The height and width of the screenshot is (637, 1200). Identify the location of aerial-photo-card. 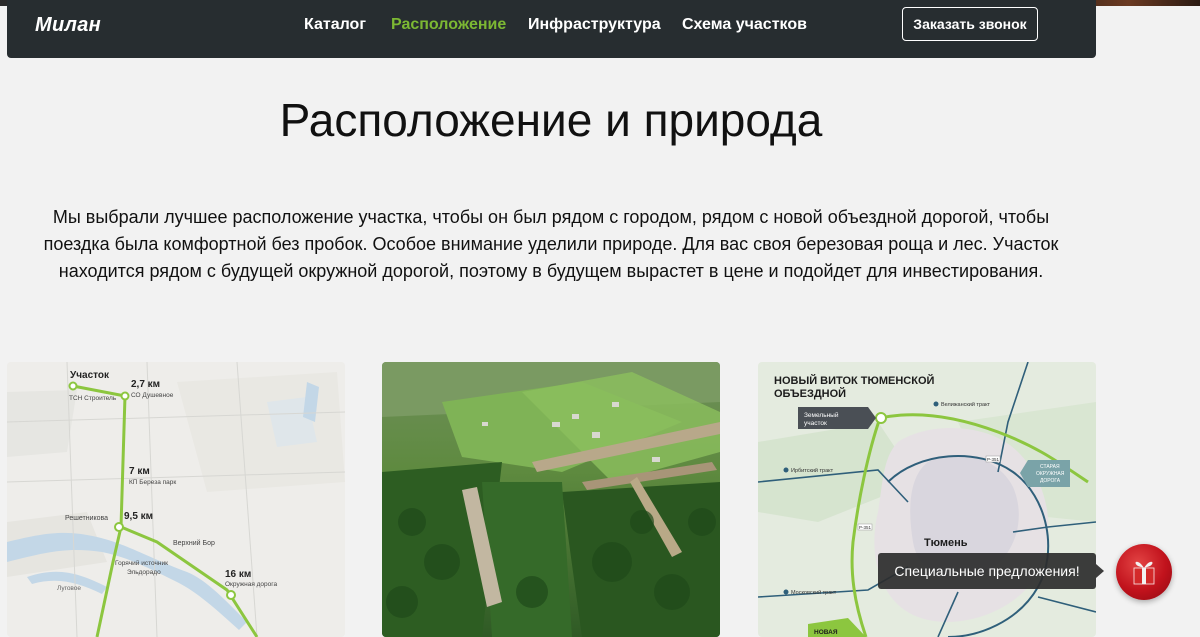
(551, 499).